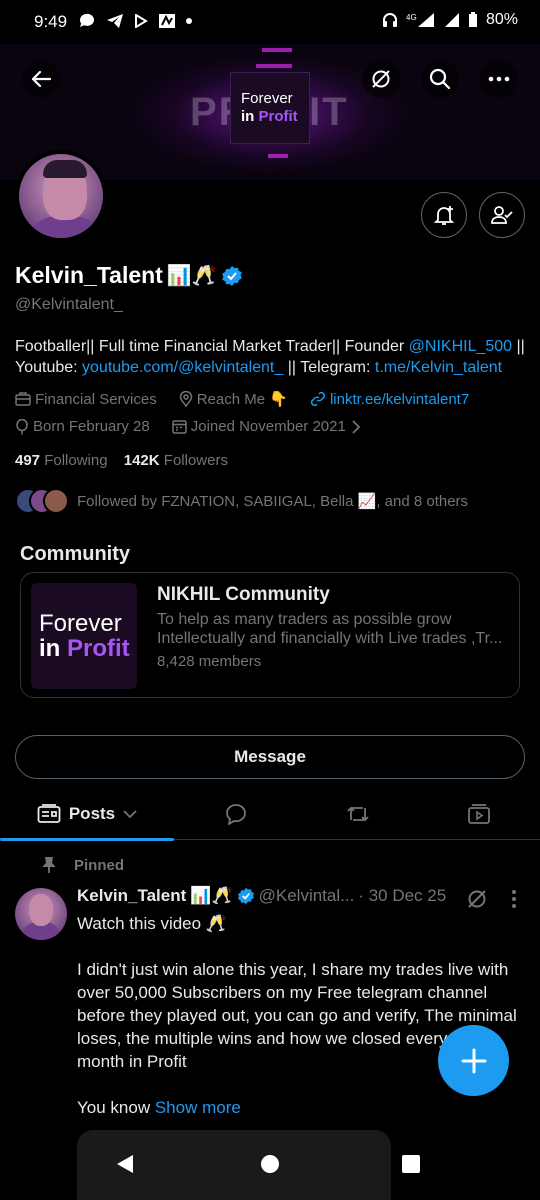 Image resolution: width=540 pixels, height=1200 pixels. What do you see at coordinates (49, 865) in the screenshot?
I see `pin-icon` at bounding box center [49, 865].